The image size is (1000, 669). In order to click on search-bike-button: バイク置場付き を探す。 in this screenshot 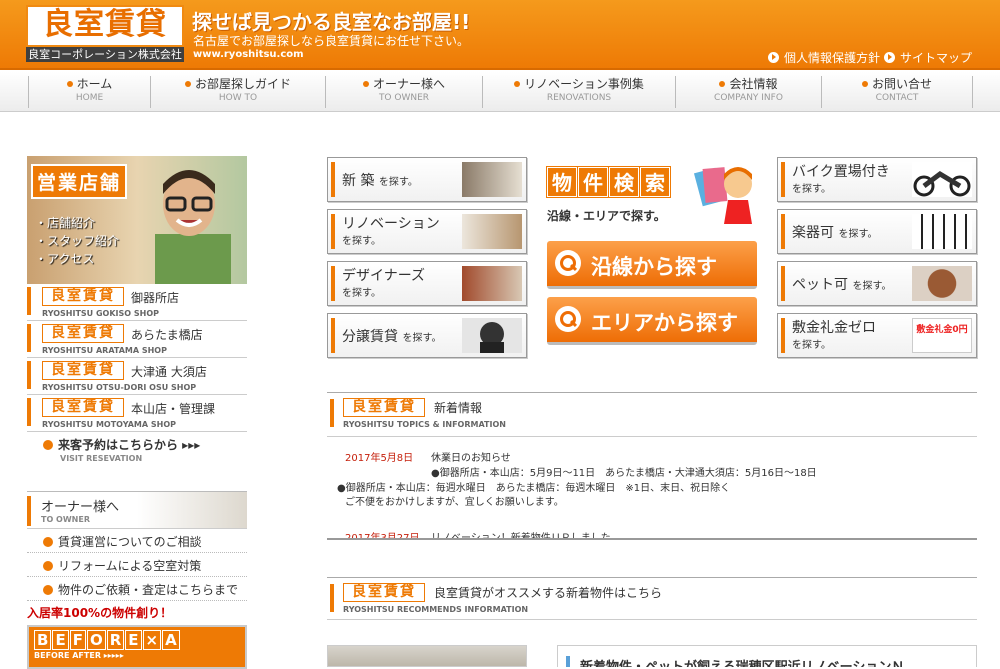, I will do `click(877, 179)`.